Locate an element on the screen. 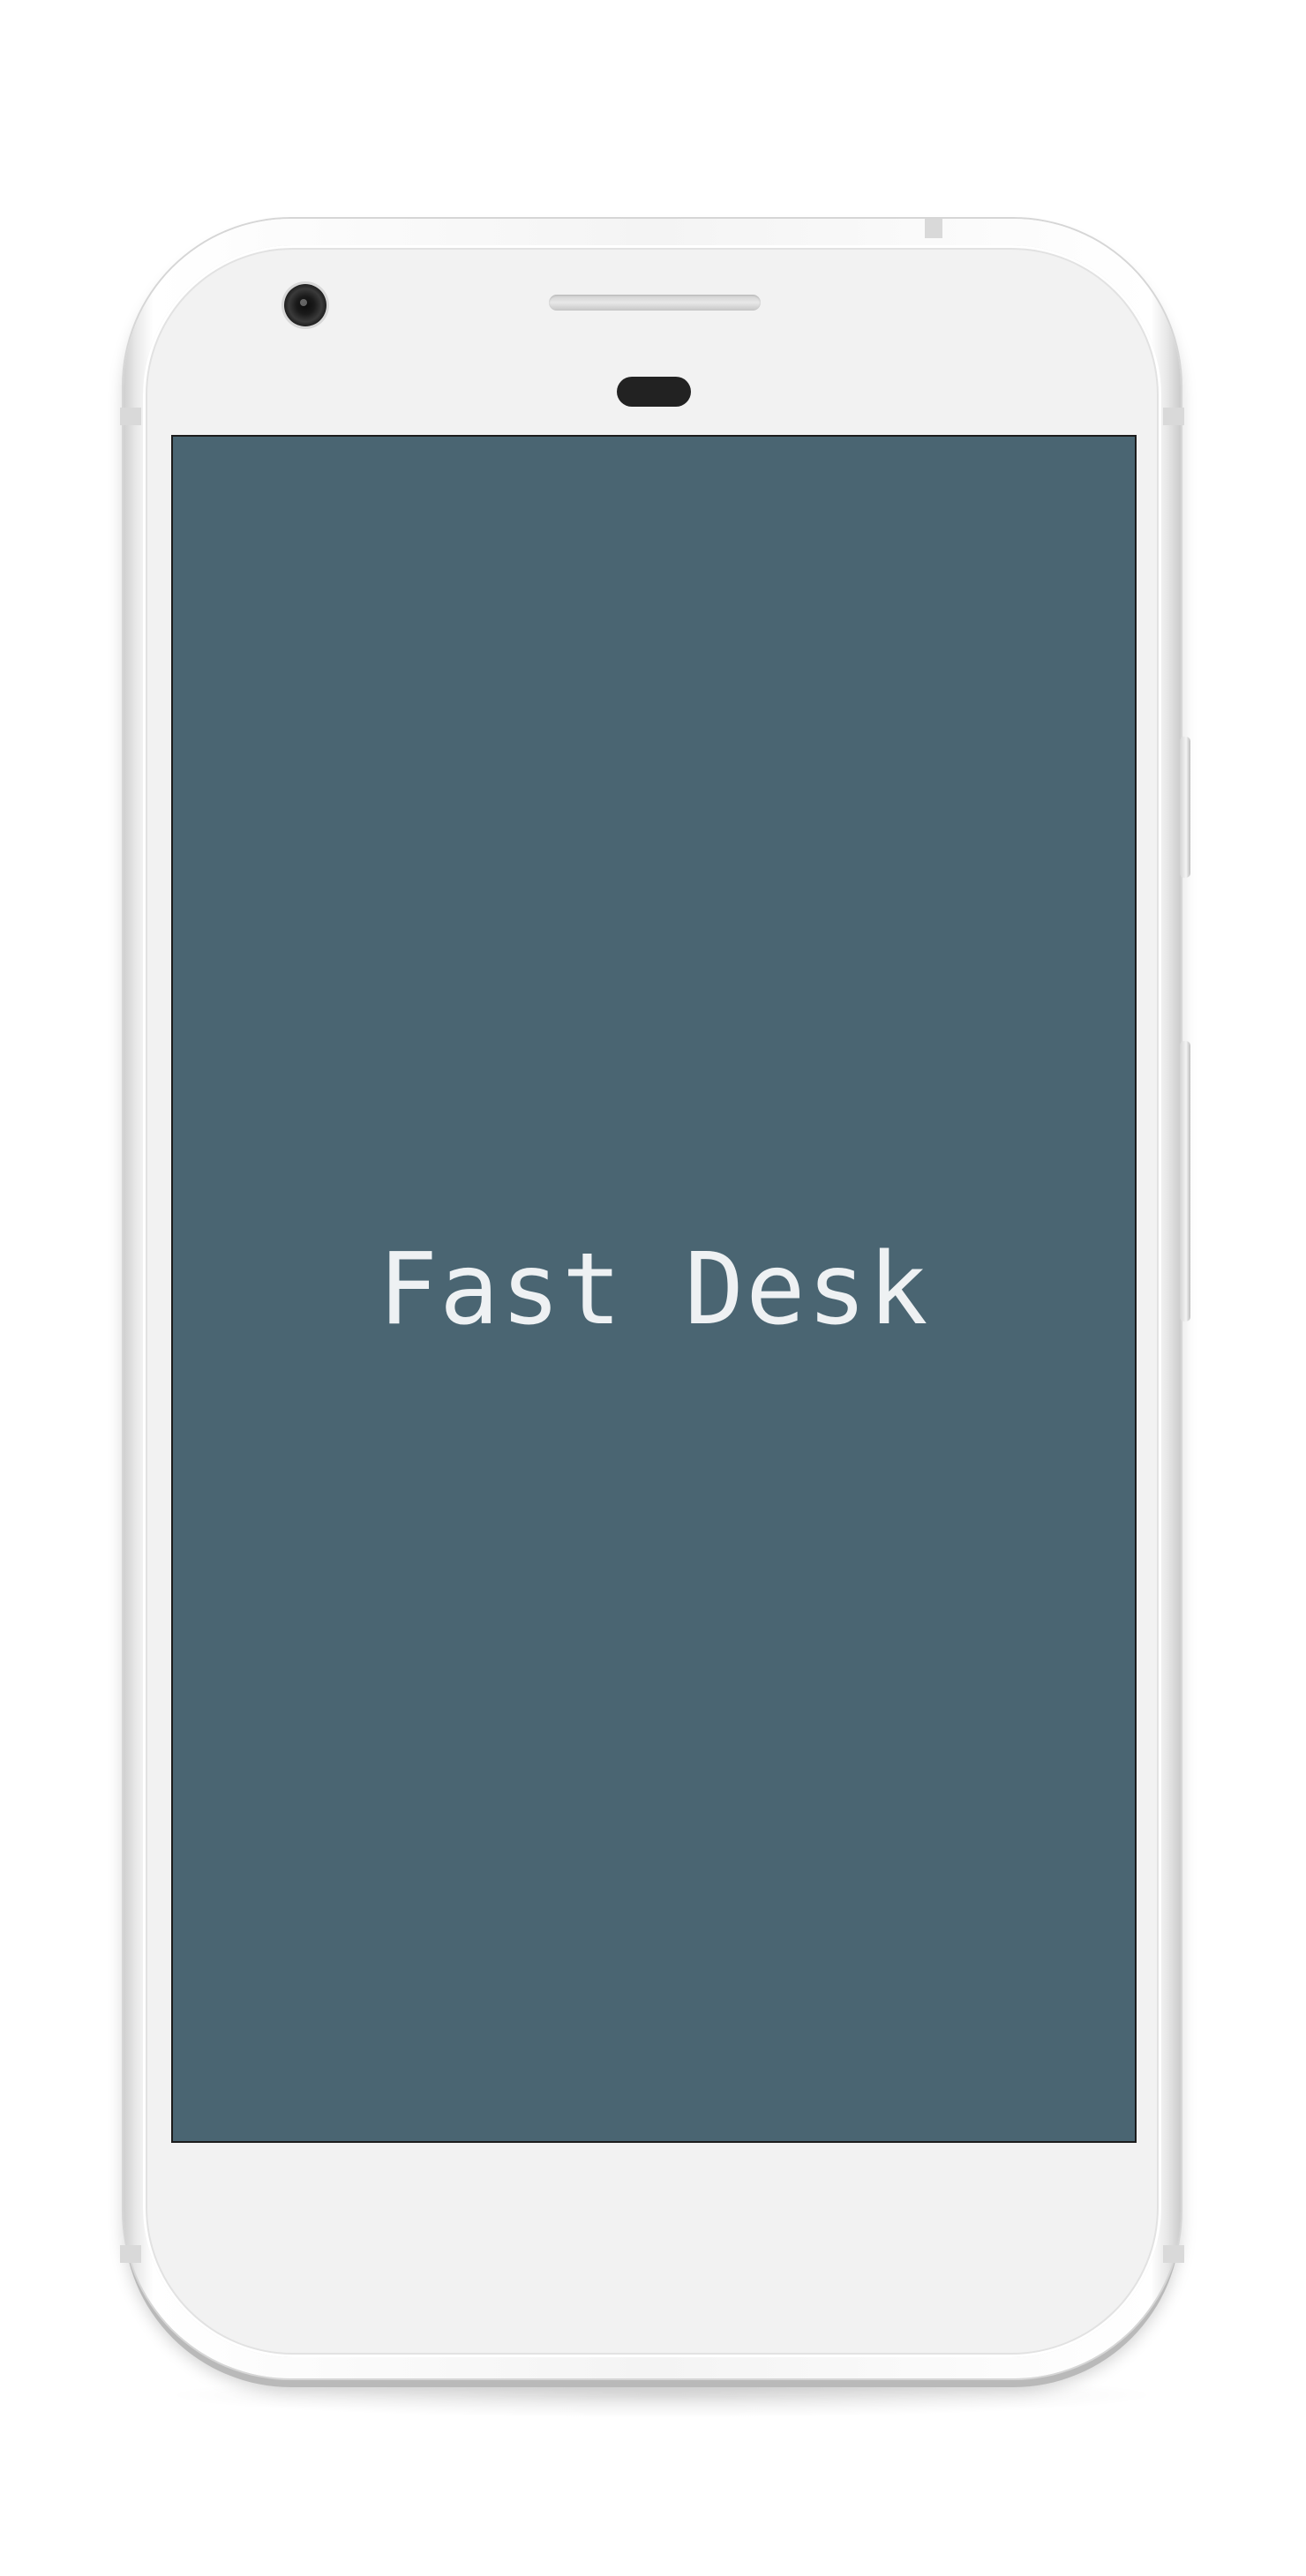 The image size is (1306, 2576). app-title: Fast Desk is located at coordinates (654, 1290).